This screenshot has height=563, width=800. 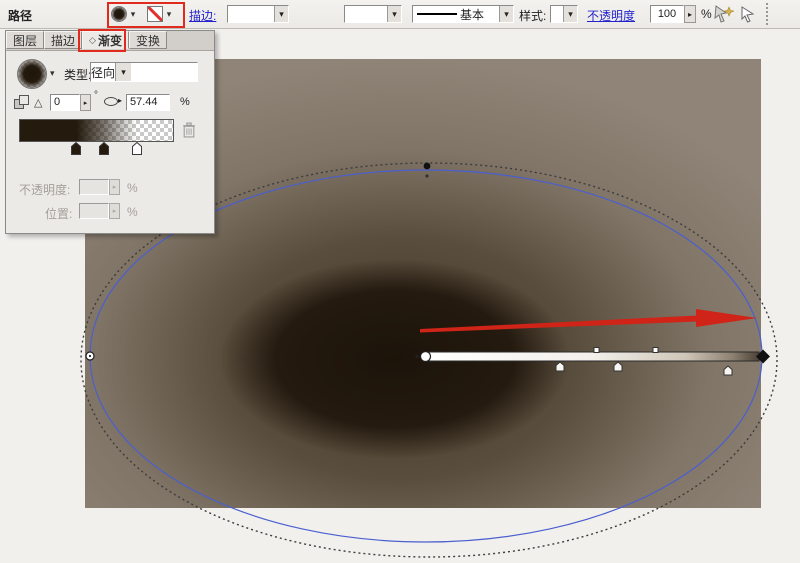 I want to click on stroke-options-link: 描边:, so click(x=202, y=15).